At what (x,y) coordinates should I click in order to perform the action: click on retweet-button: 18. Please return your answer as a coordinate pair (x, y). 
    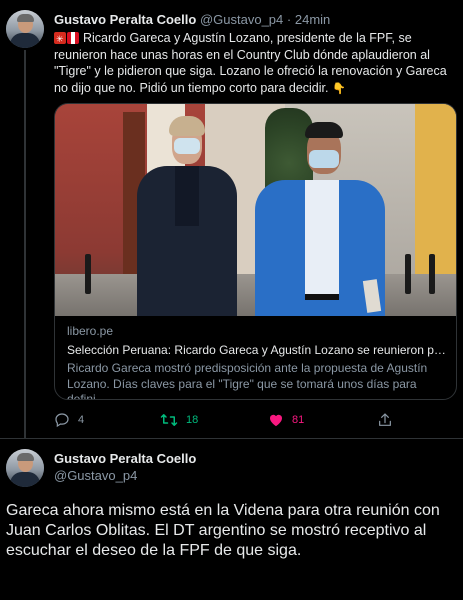
    Looking at the image, I should click on (179, 420).